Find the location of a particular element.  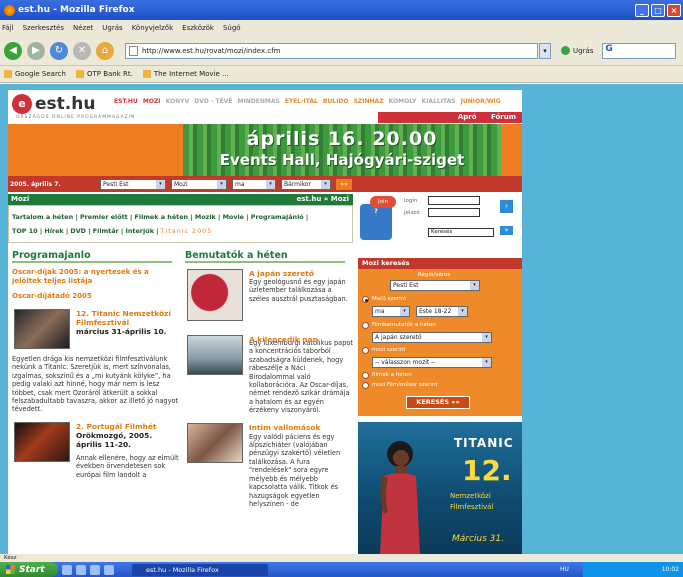

login-input is located at coordinates (454, 200).